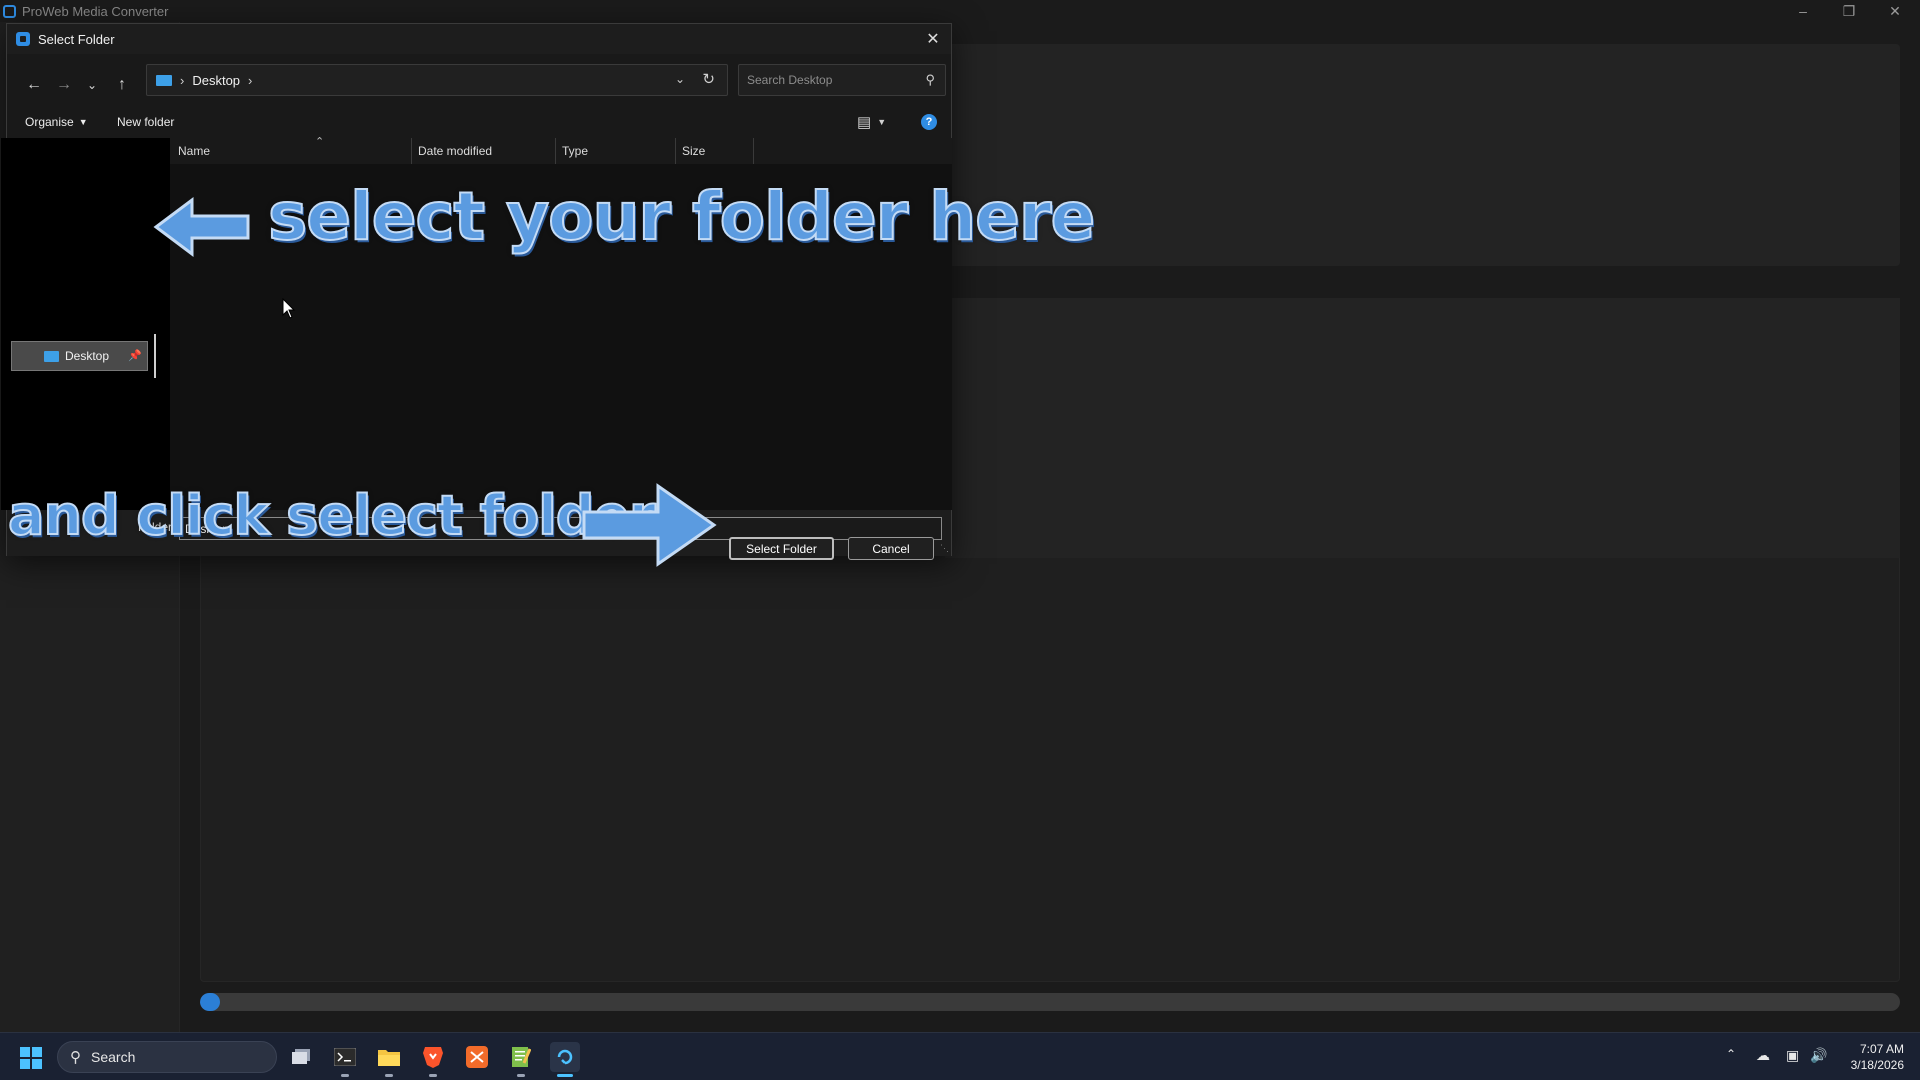 The width and height of the screenshot is (1920, 1080). Describe the element at coordinates (1895, 11) in the screenshot. I see `app-close-button: ✕` at that location.